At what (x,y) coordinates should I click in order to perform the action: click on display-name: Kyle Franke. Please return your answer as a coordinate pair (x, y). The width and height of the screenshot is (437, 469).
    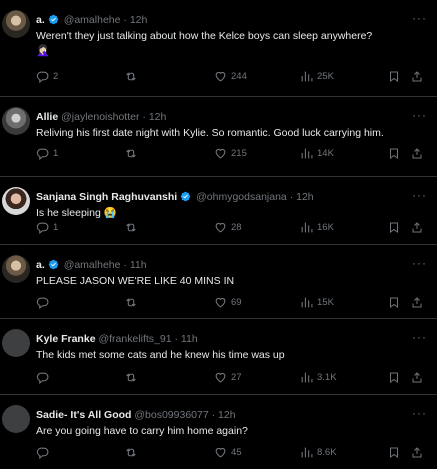
    Looking at the image, I should click on (66, 339).